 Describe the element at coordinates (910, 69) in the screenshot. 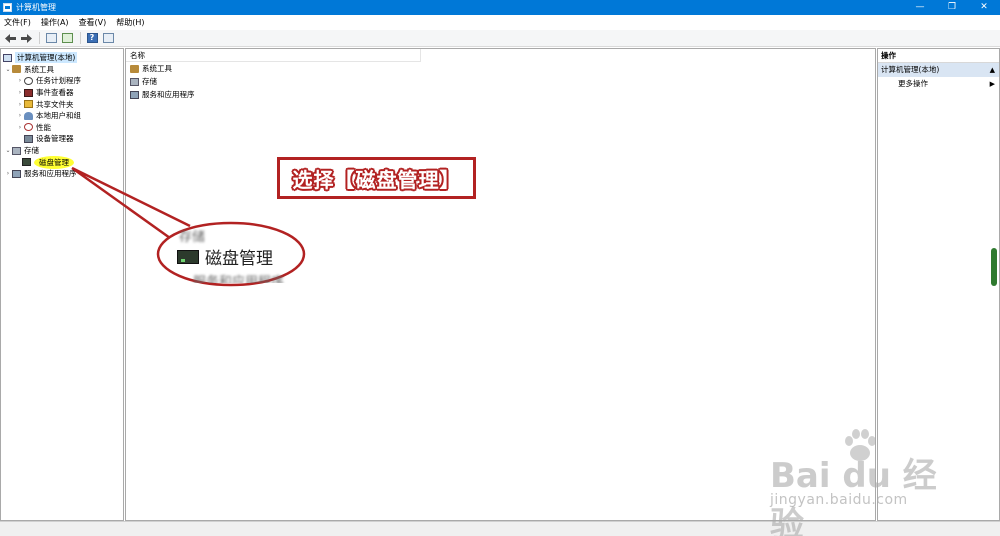

I see `action-section-label: 计算机管理(本地)` at that location.